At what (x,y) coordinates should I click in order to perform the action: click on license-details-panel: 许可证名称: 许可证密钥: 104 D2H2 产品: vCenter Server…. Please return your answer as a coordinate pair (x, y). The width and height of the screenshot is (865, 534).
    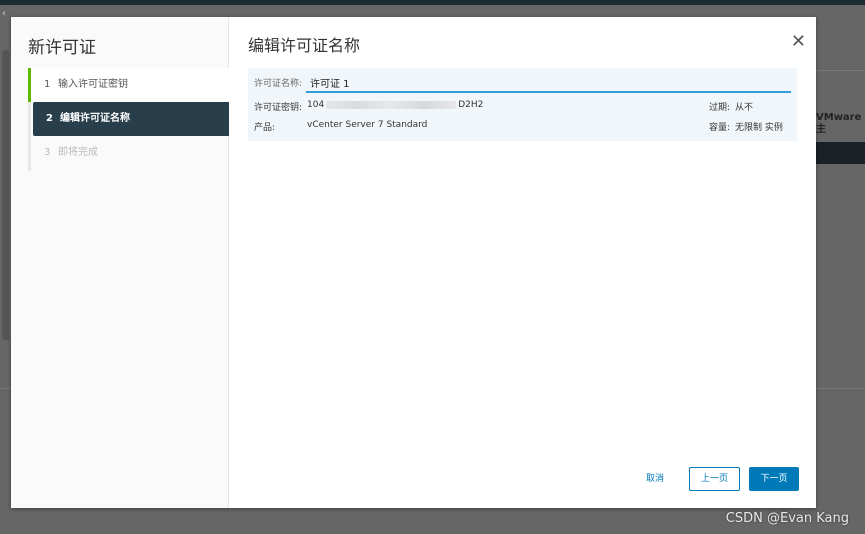
    Looking at the image, I should click on (522, 104).